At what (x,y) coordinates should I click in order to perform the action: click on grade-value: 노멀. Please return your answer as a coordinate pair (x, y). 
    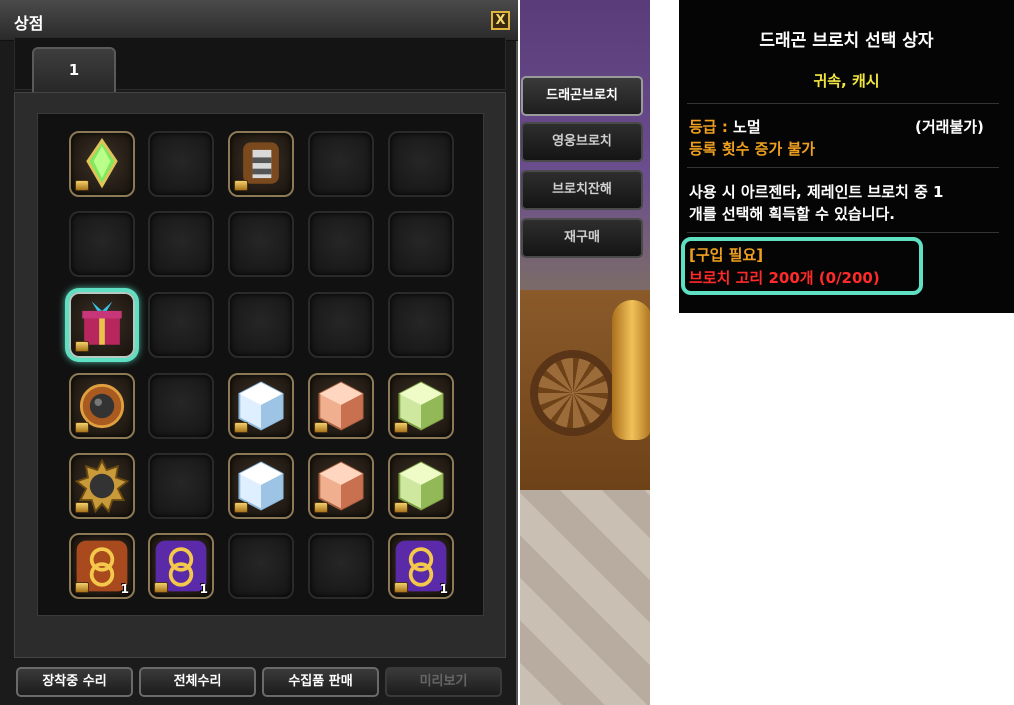
    Looking at the image, I should click on (747, 127).